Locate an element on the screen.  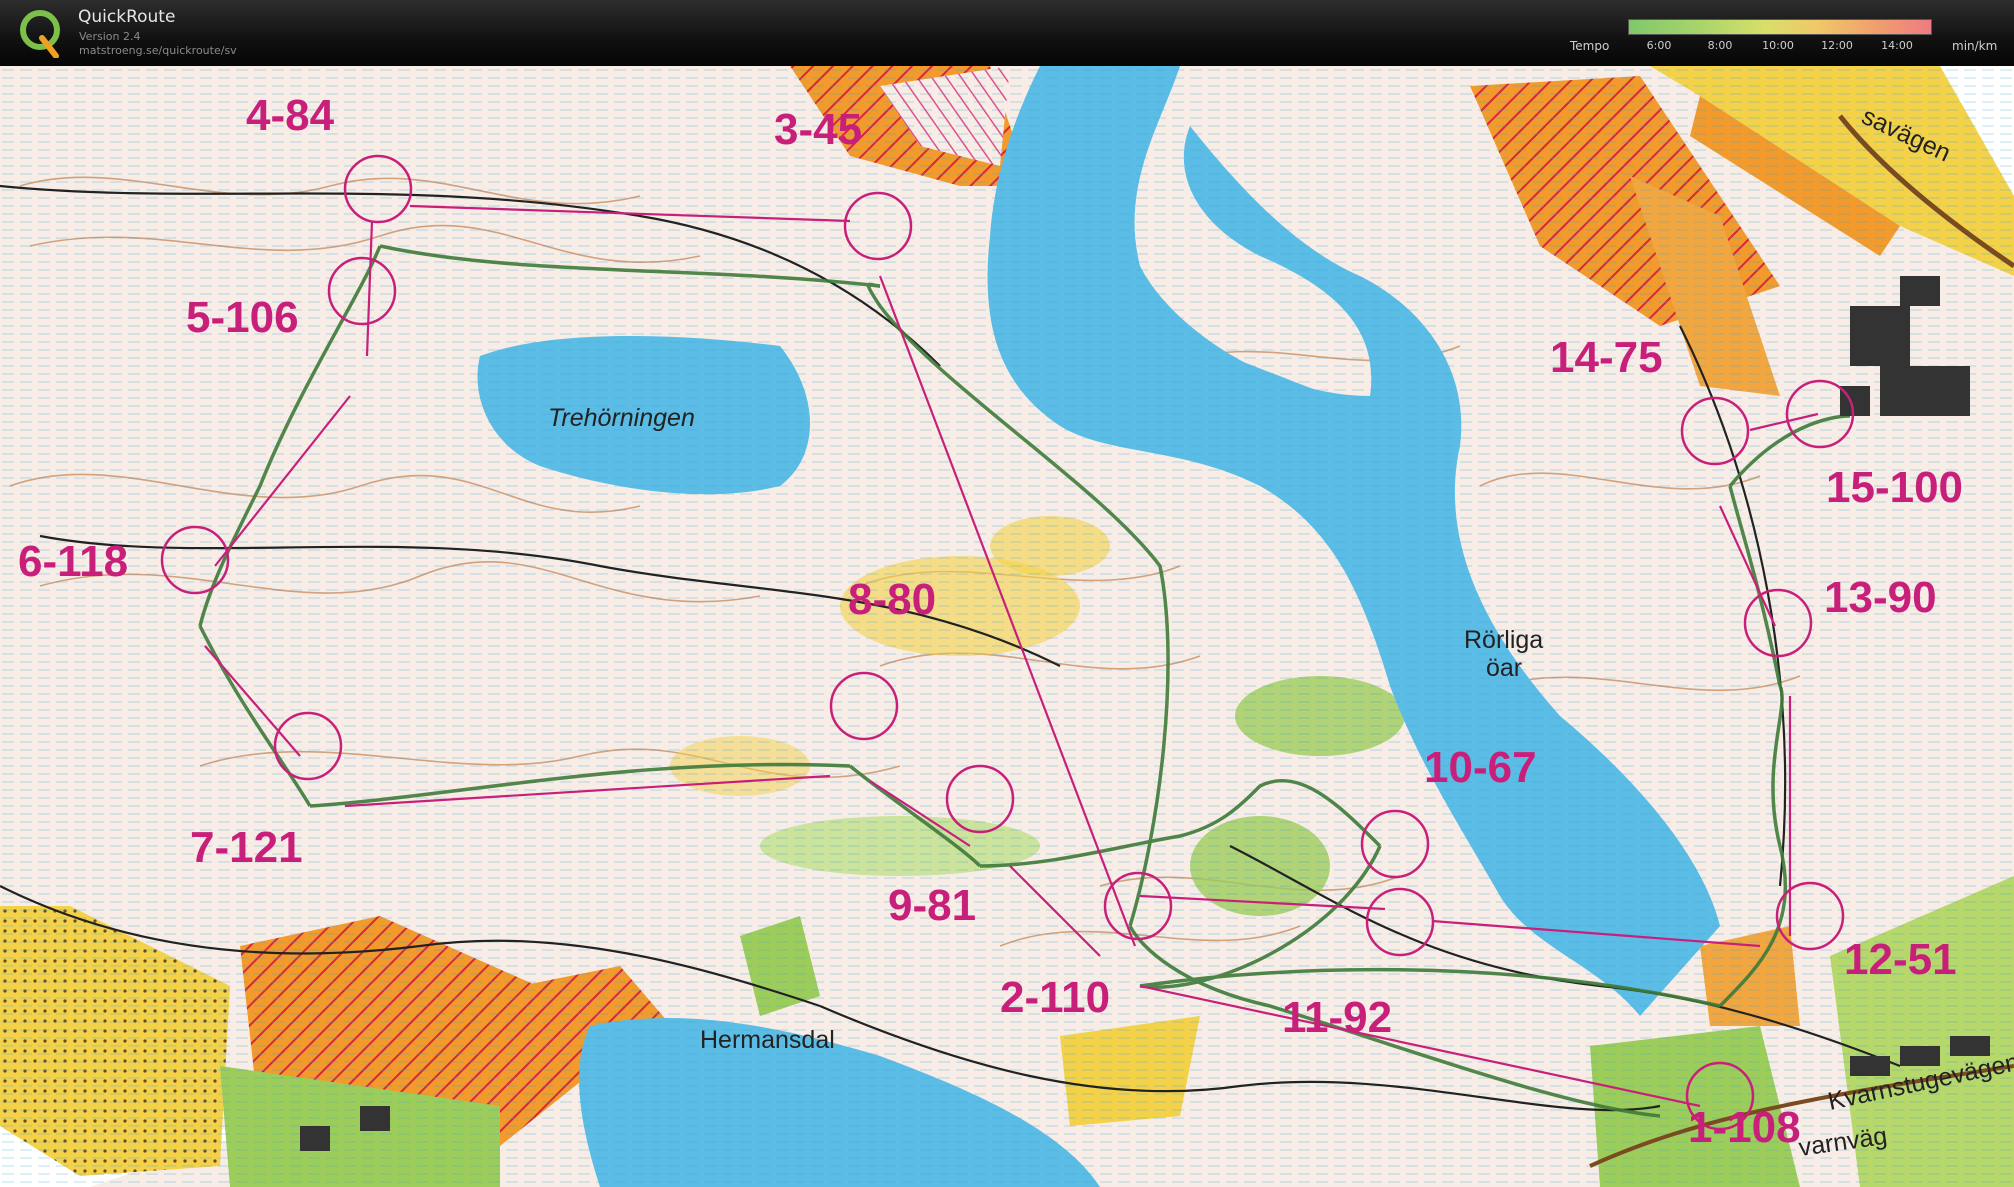
islands-label-line1: Rörliga is located at coordinates (1503, 640).